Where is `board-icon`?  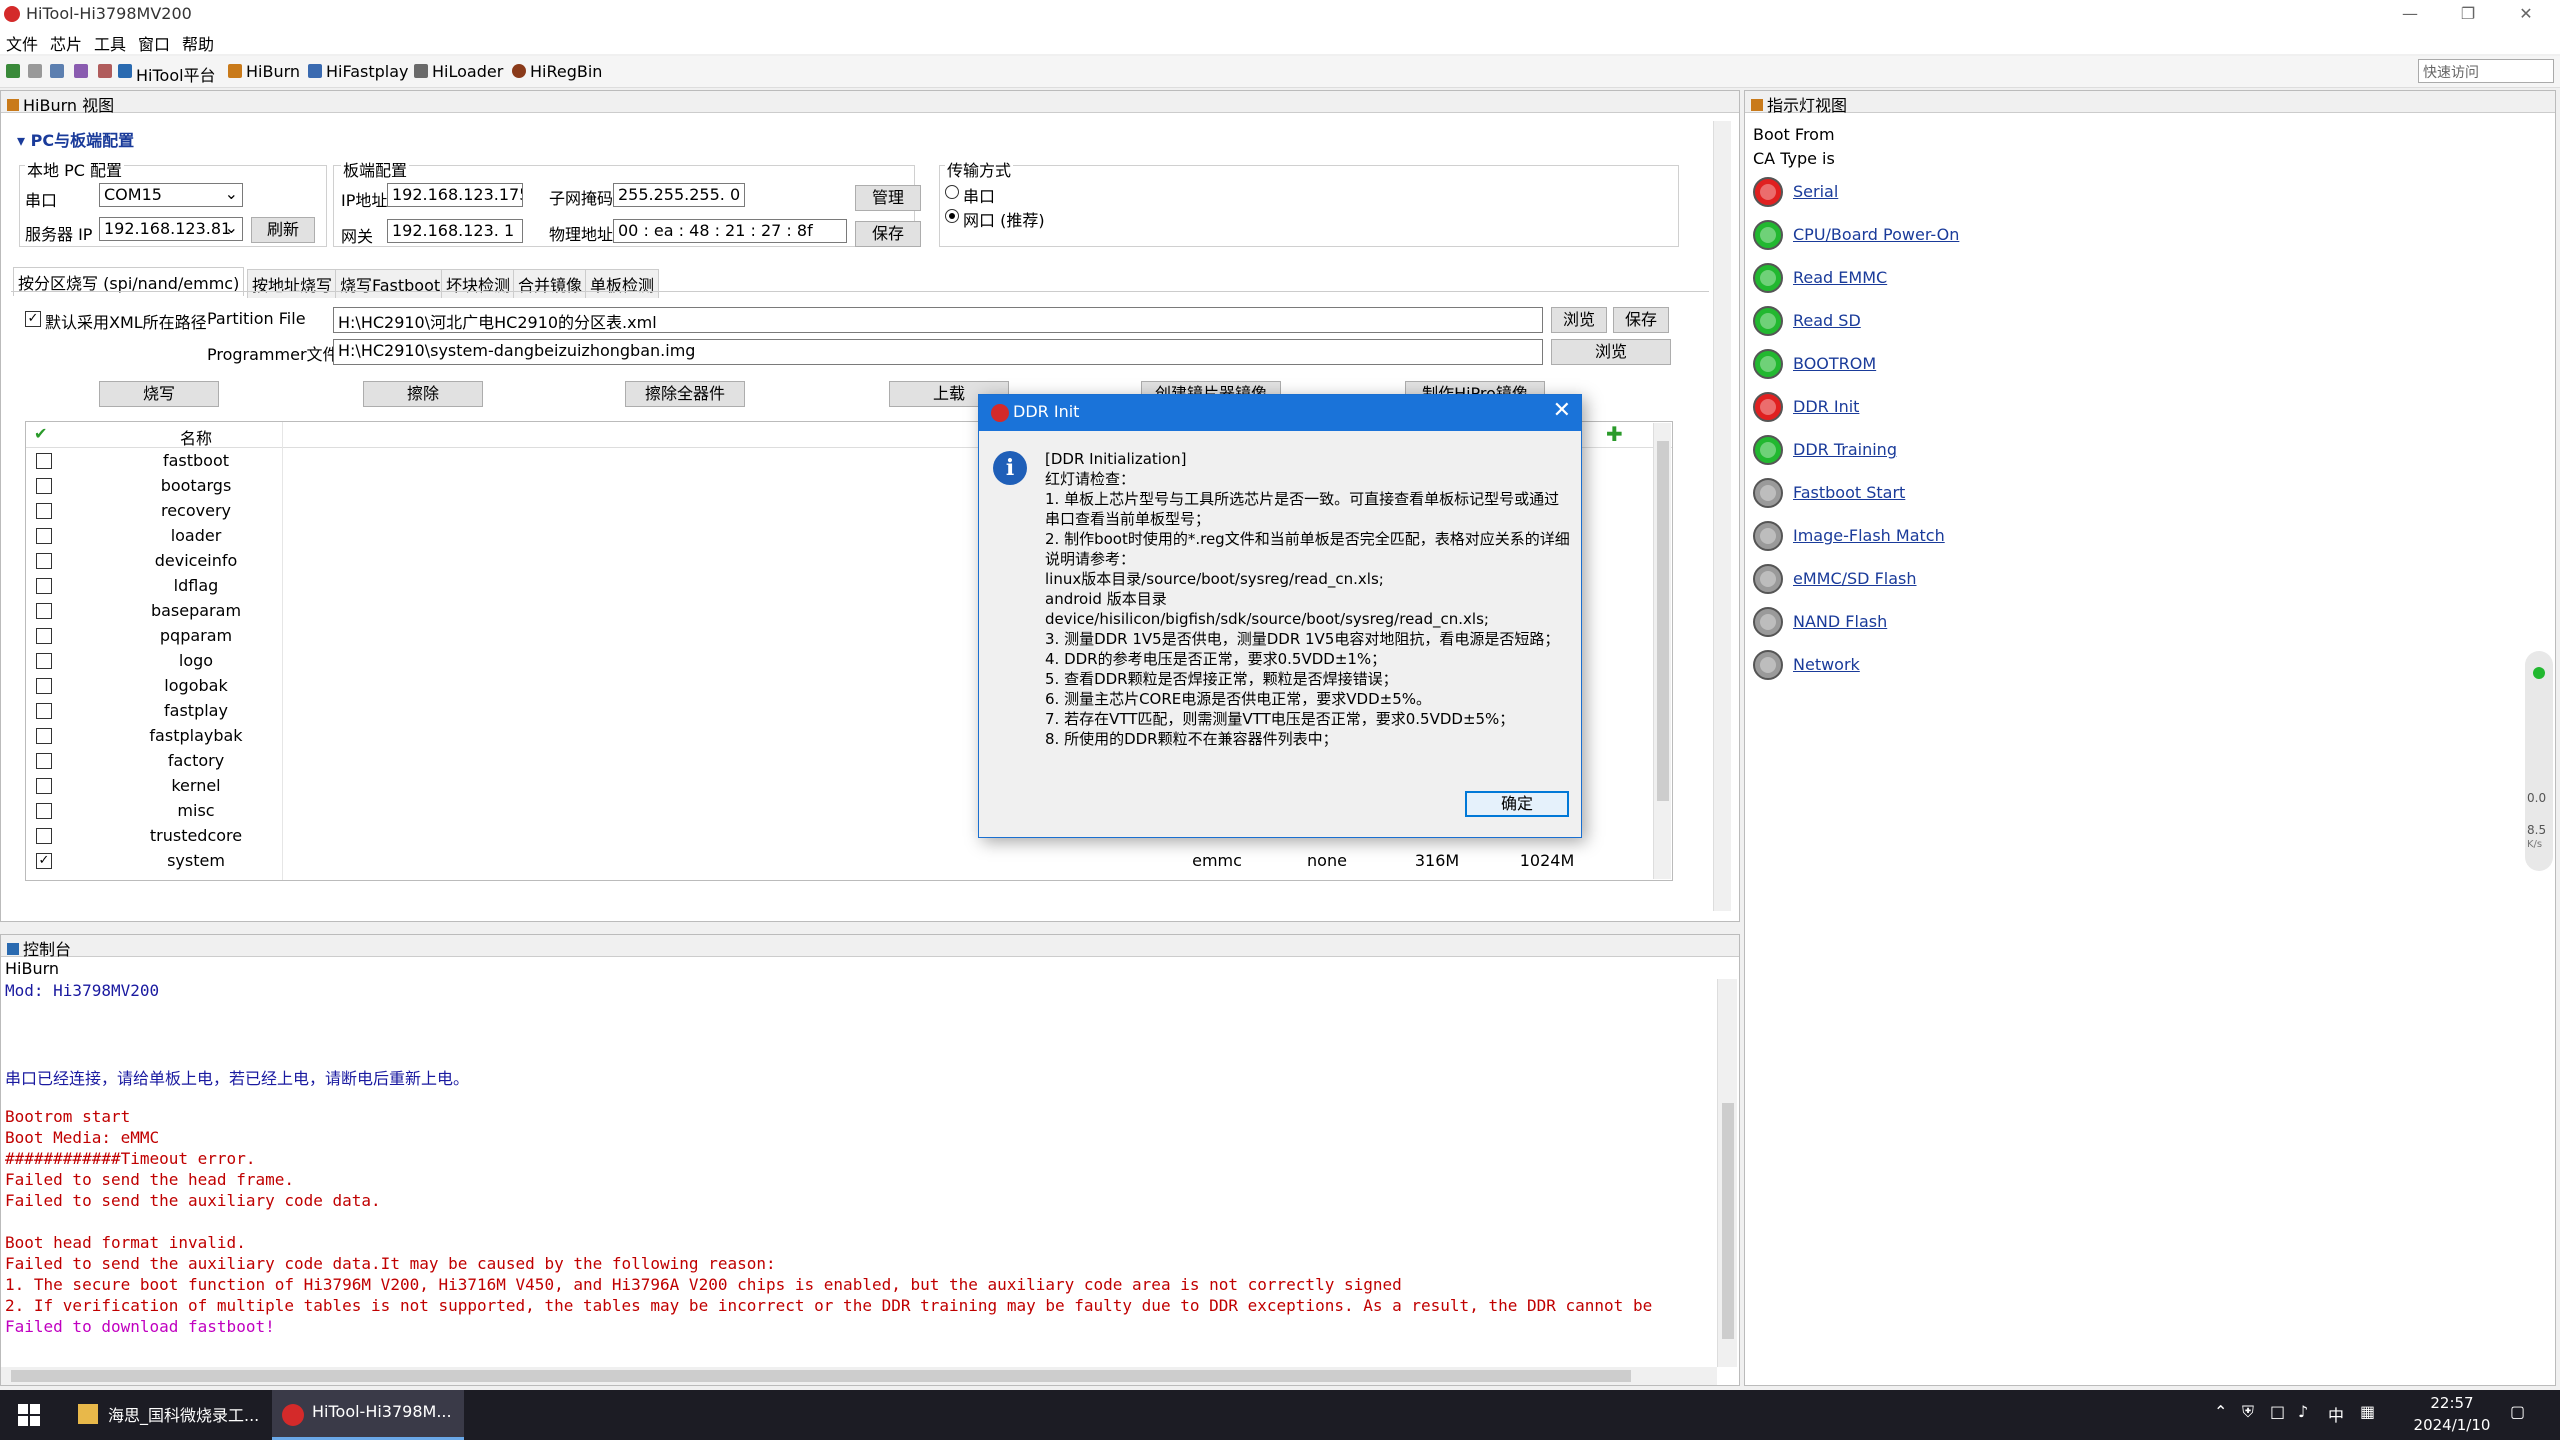
board-icon is located at coordinates (57, 71).